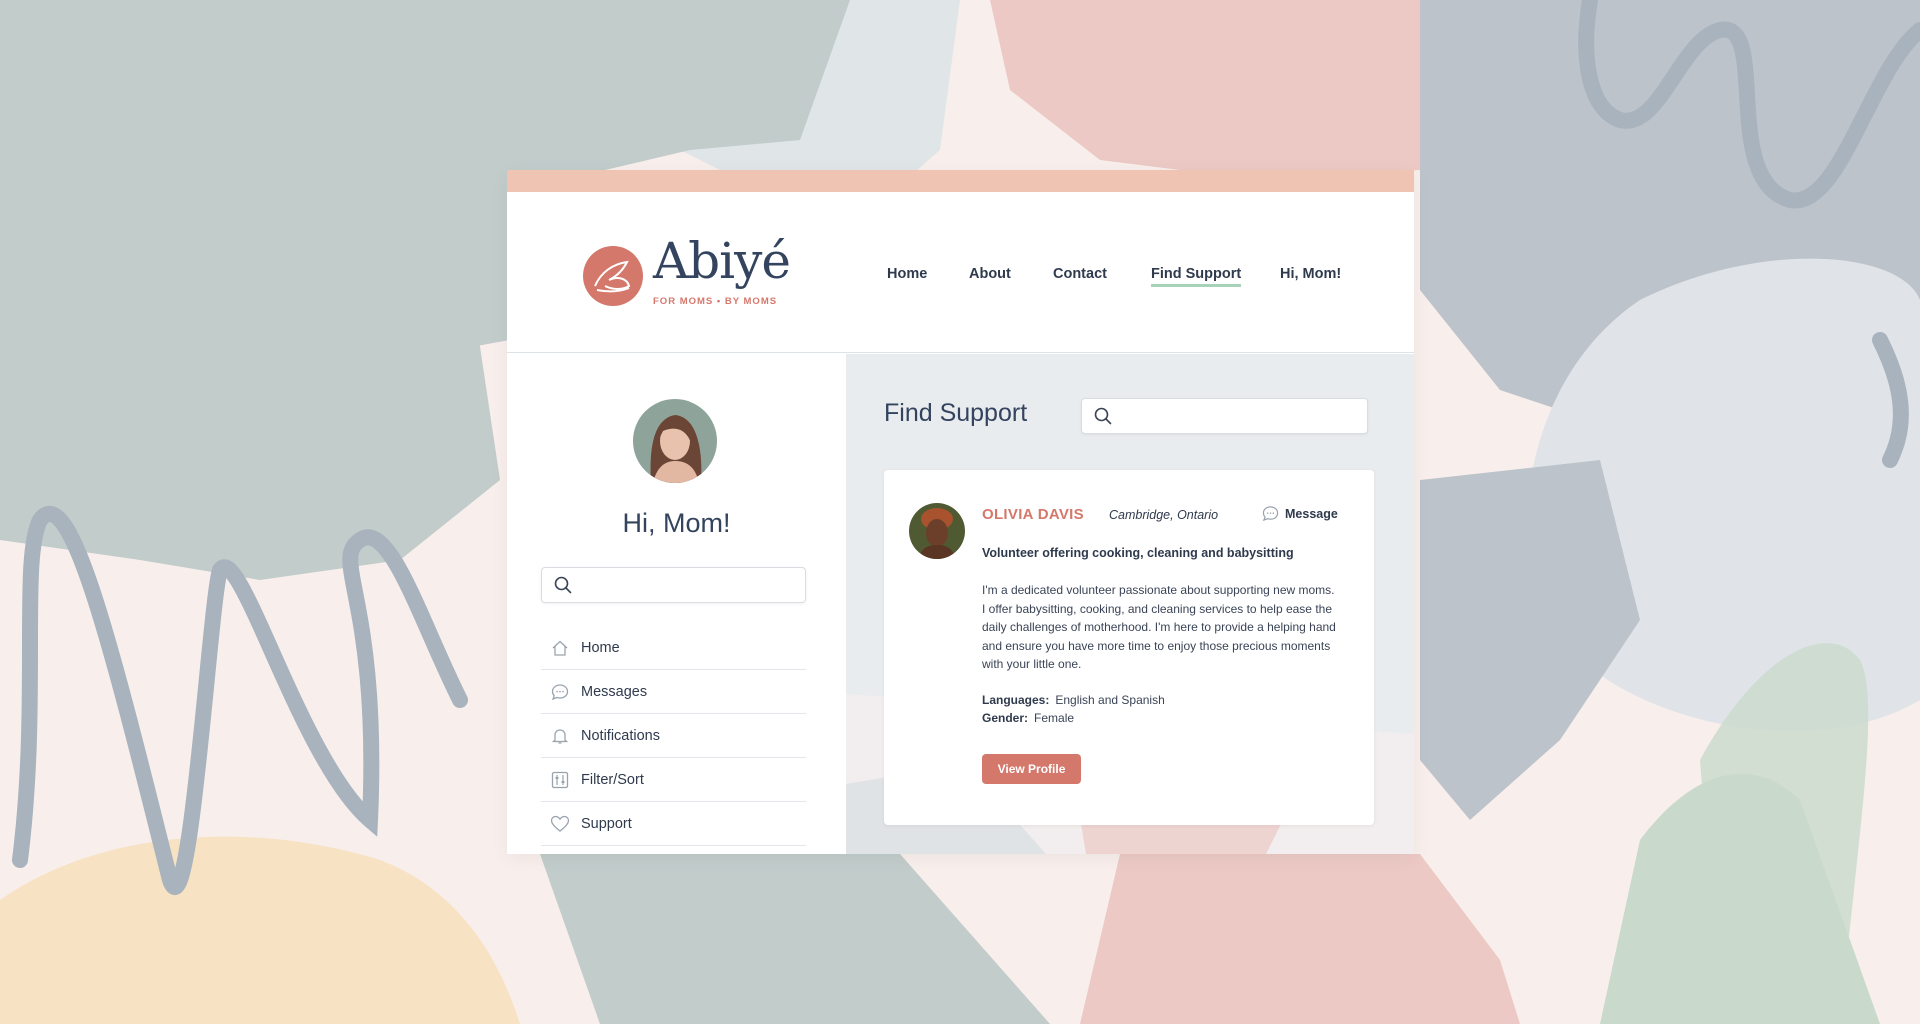  Describe the element at coordinates (1240, 416) in the screenshot. I see `main-search-input` at that location.